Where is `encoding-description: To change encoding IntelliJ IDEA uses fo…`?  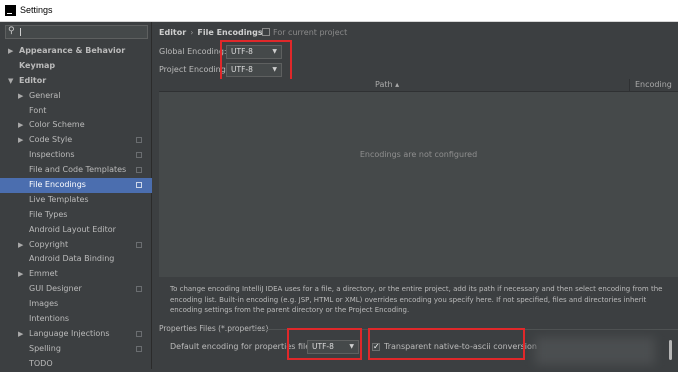 encoding-description: To change encoding IntelliJ IDEA uses fo… is located at coordinates (416, 299).